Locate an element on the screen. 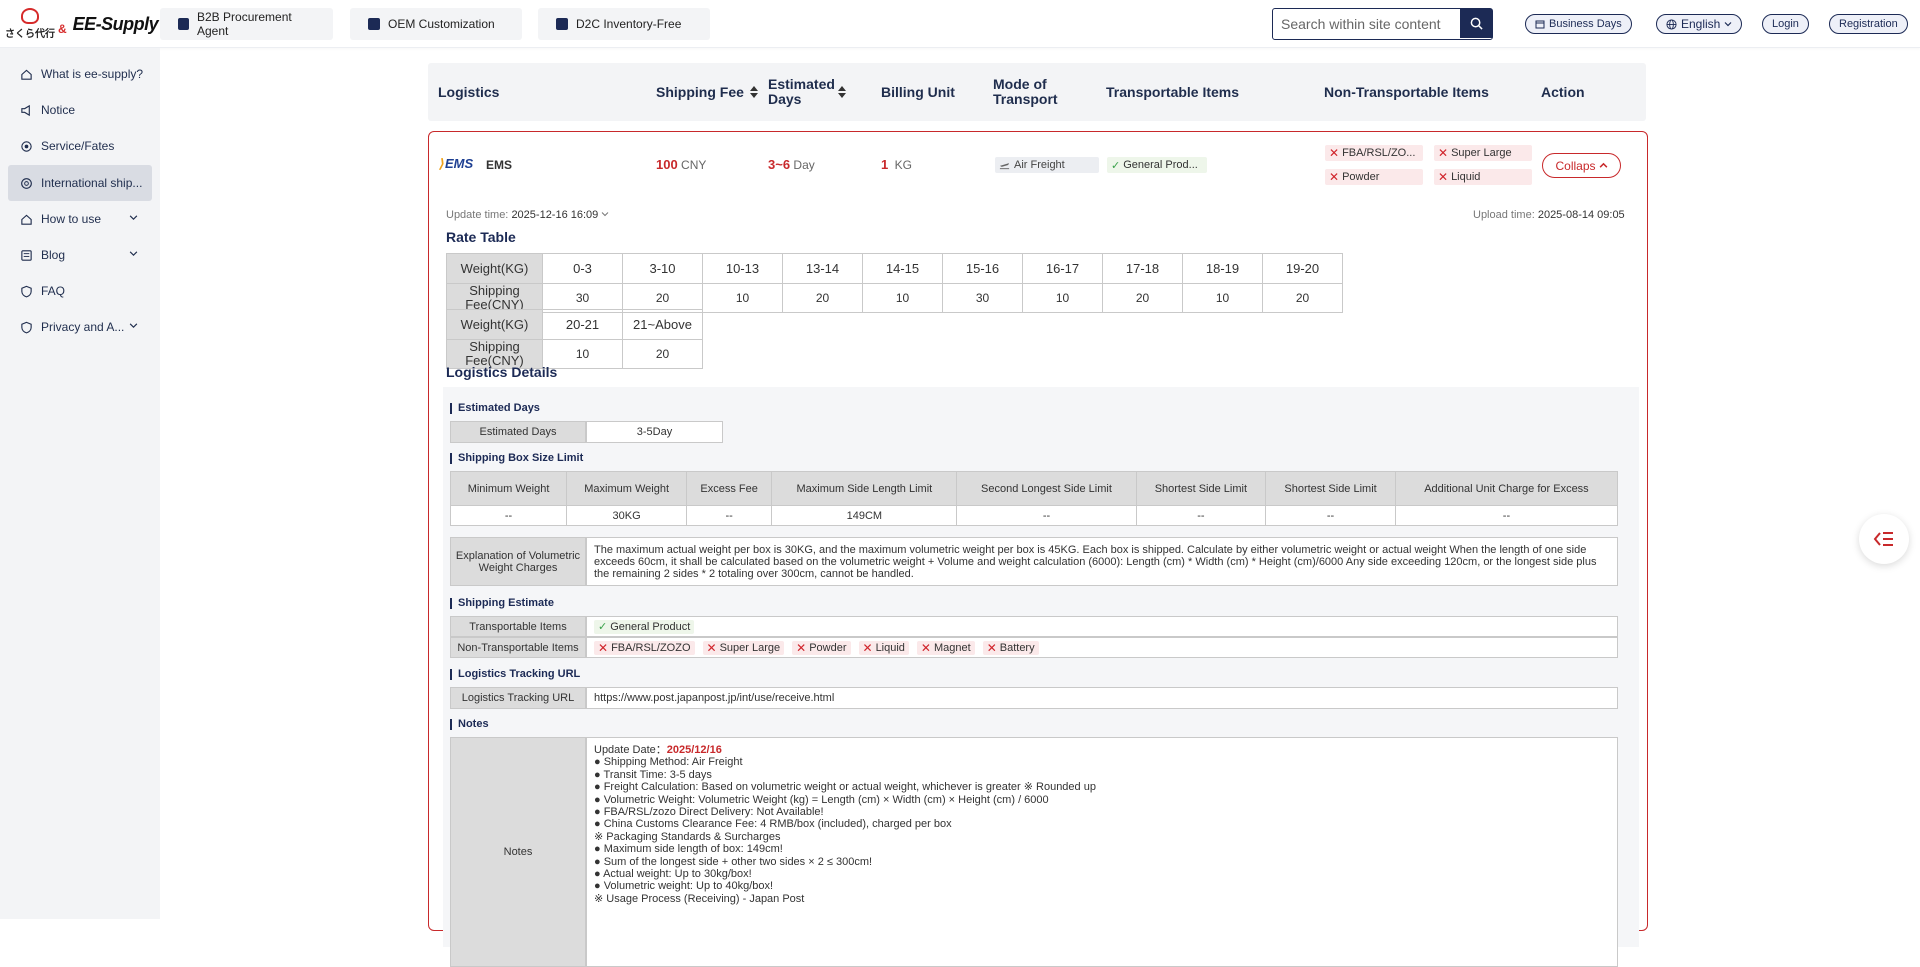 The width and height of the screenshot is (1920, 967). search-button is located at coordinates (1476, 23).